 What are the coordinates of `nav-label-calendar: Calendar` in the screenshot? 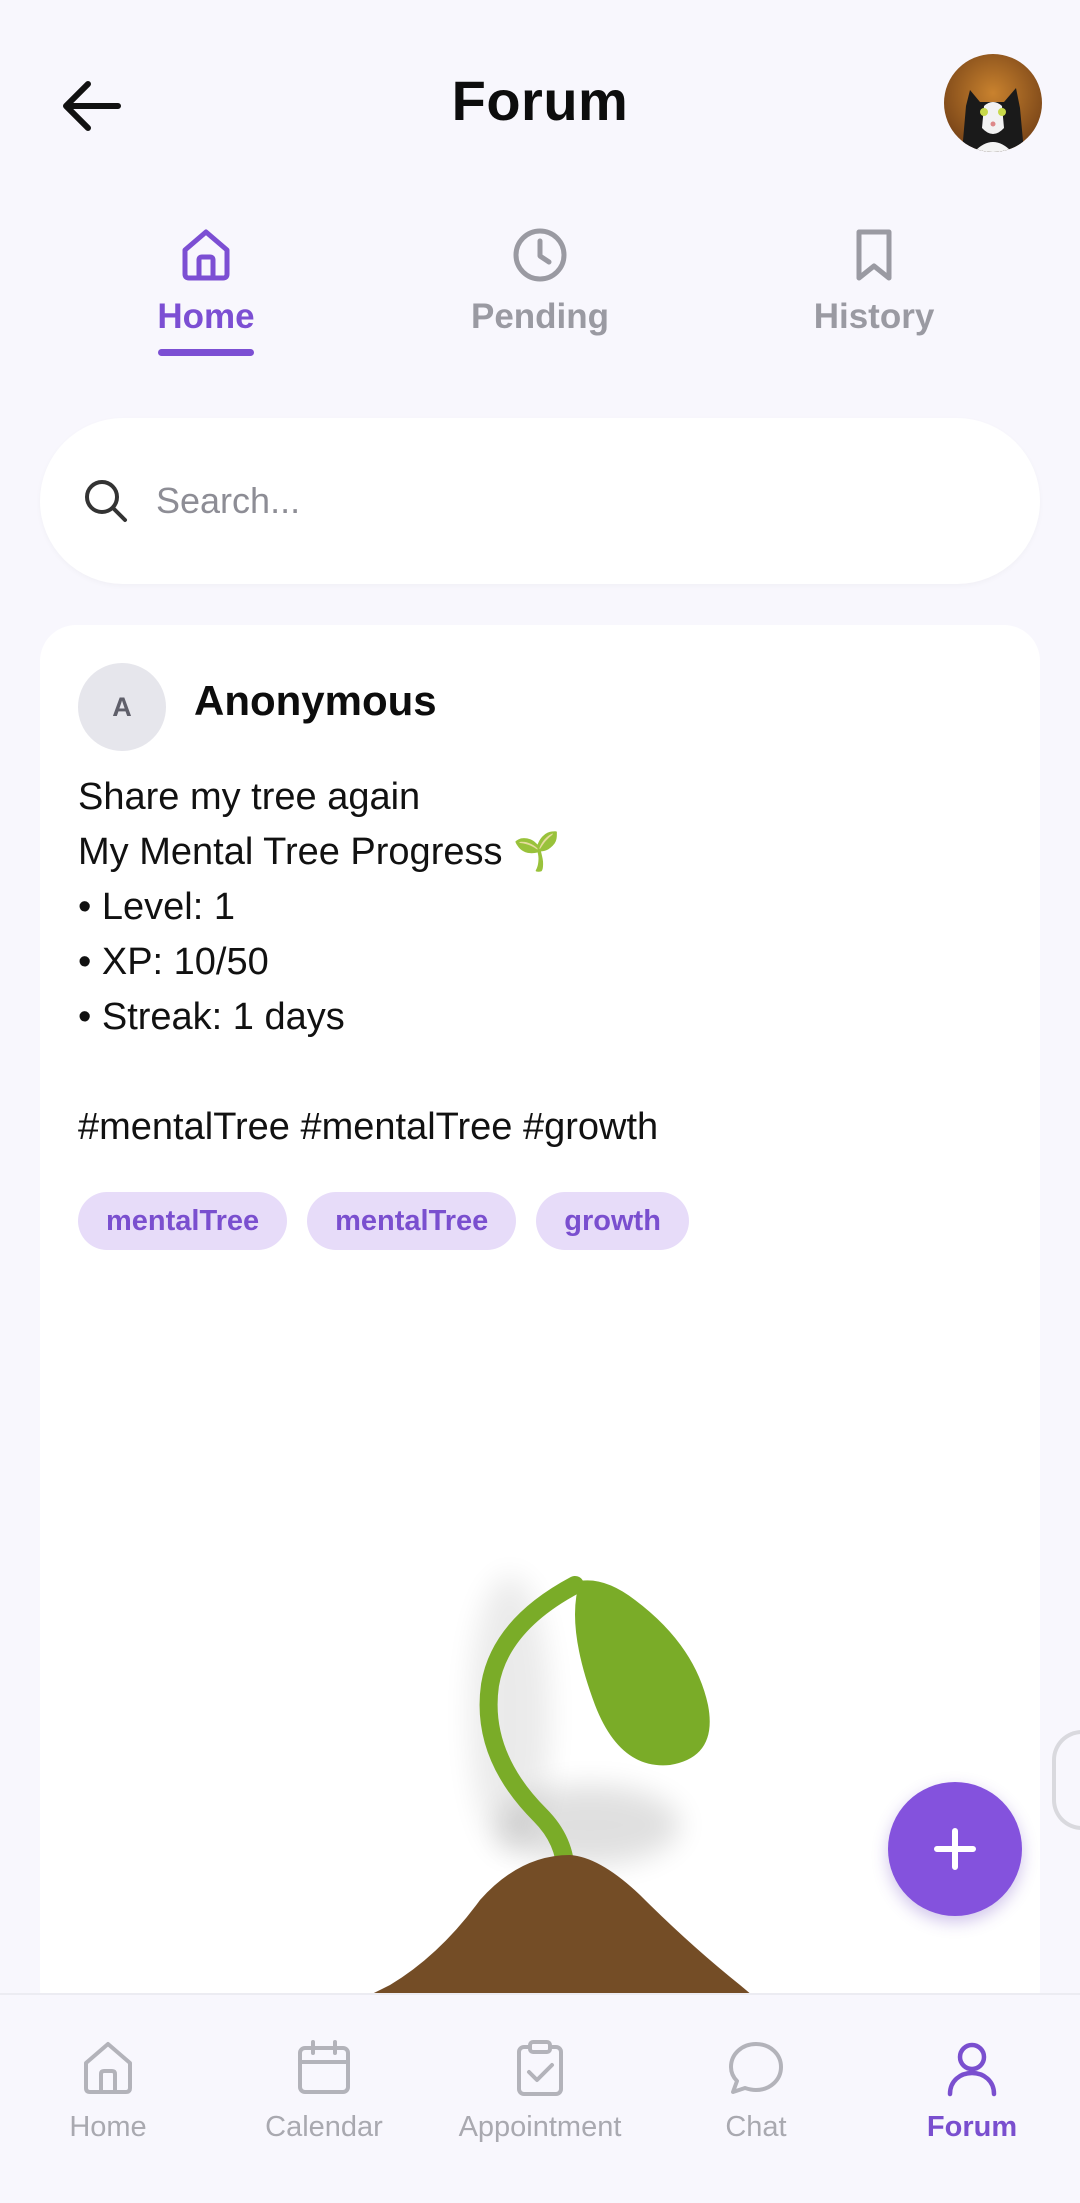 It's located at (324, 2127).